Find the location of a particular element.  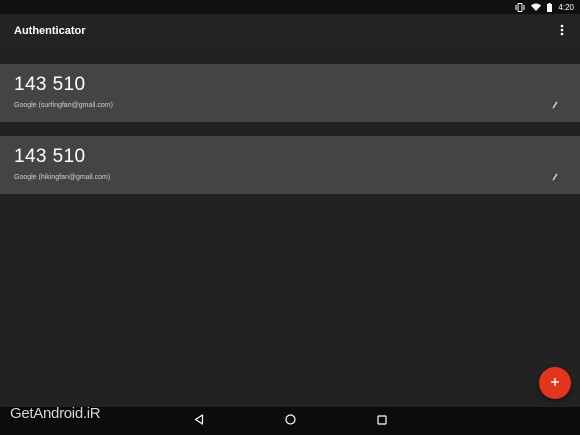

account-label: Google (hikingfan@gmail.com) is located at coordinates (62, 177).